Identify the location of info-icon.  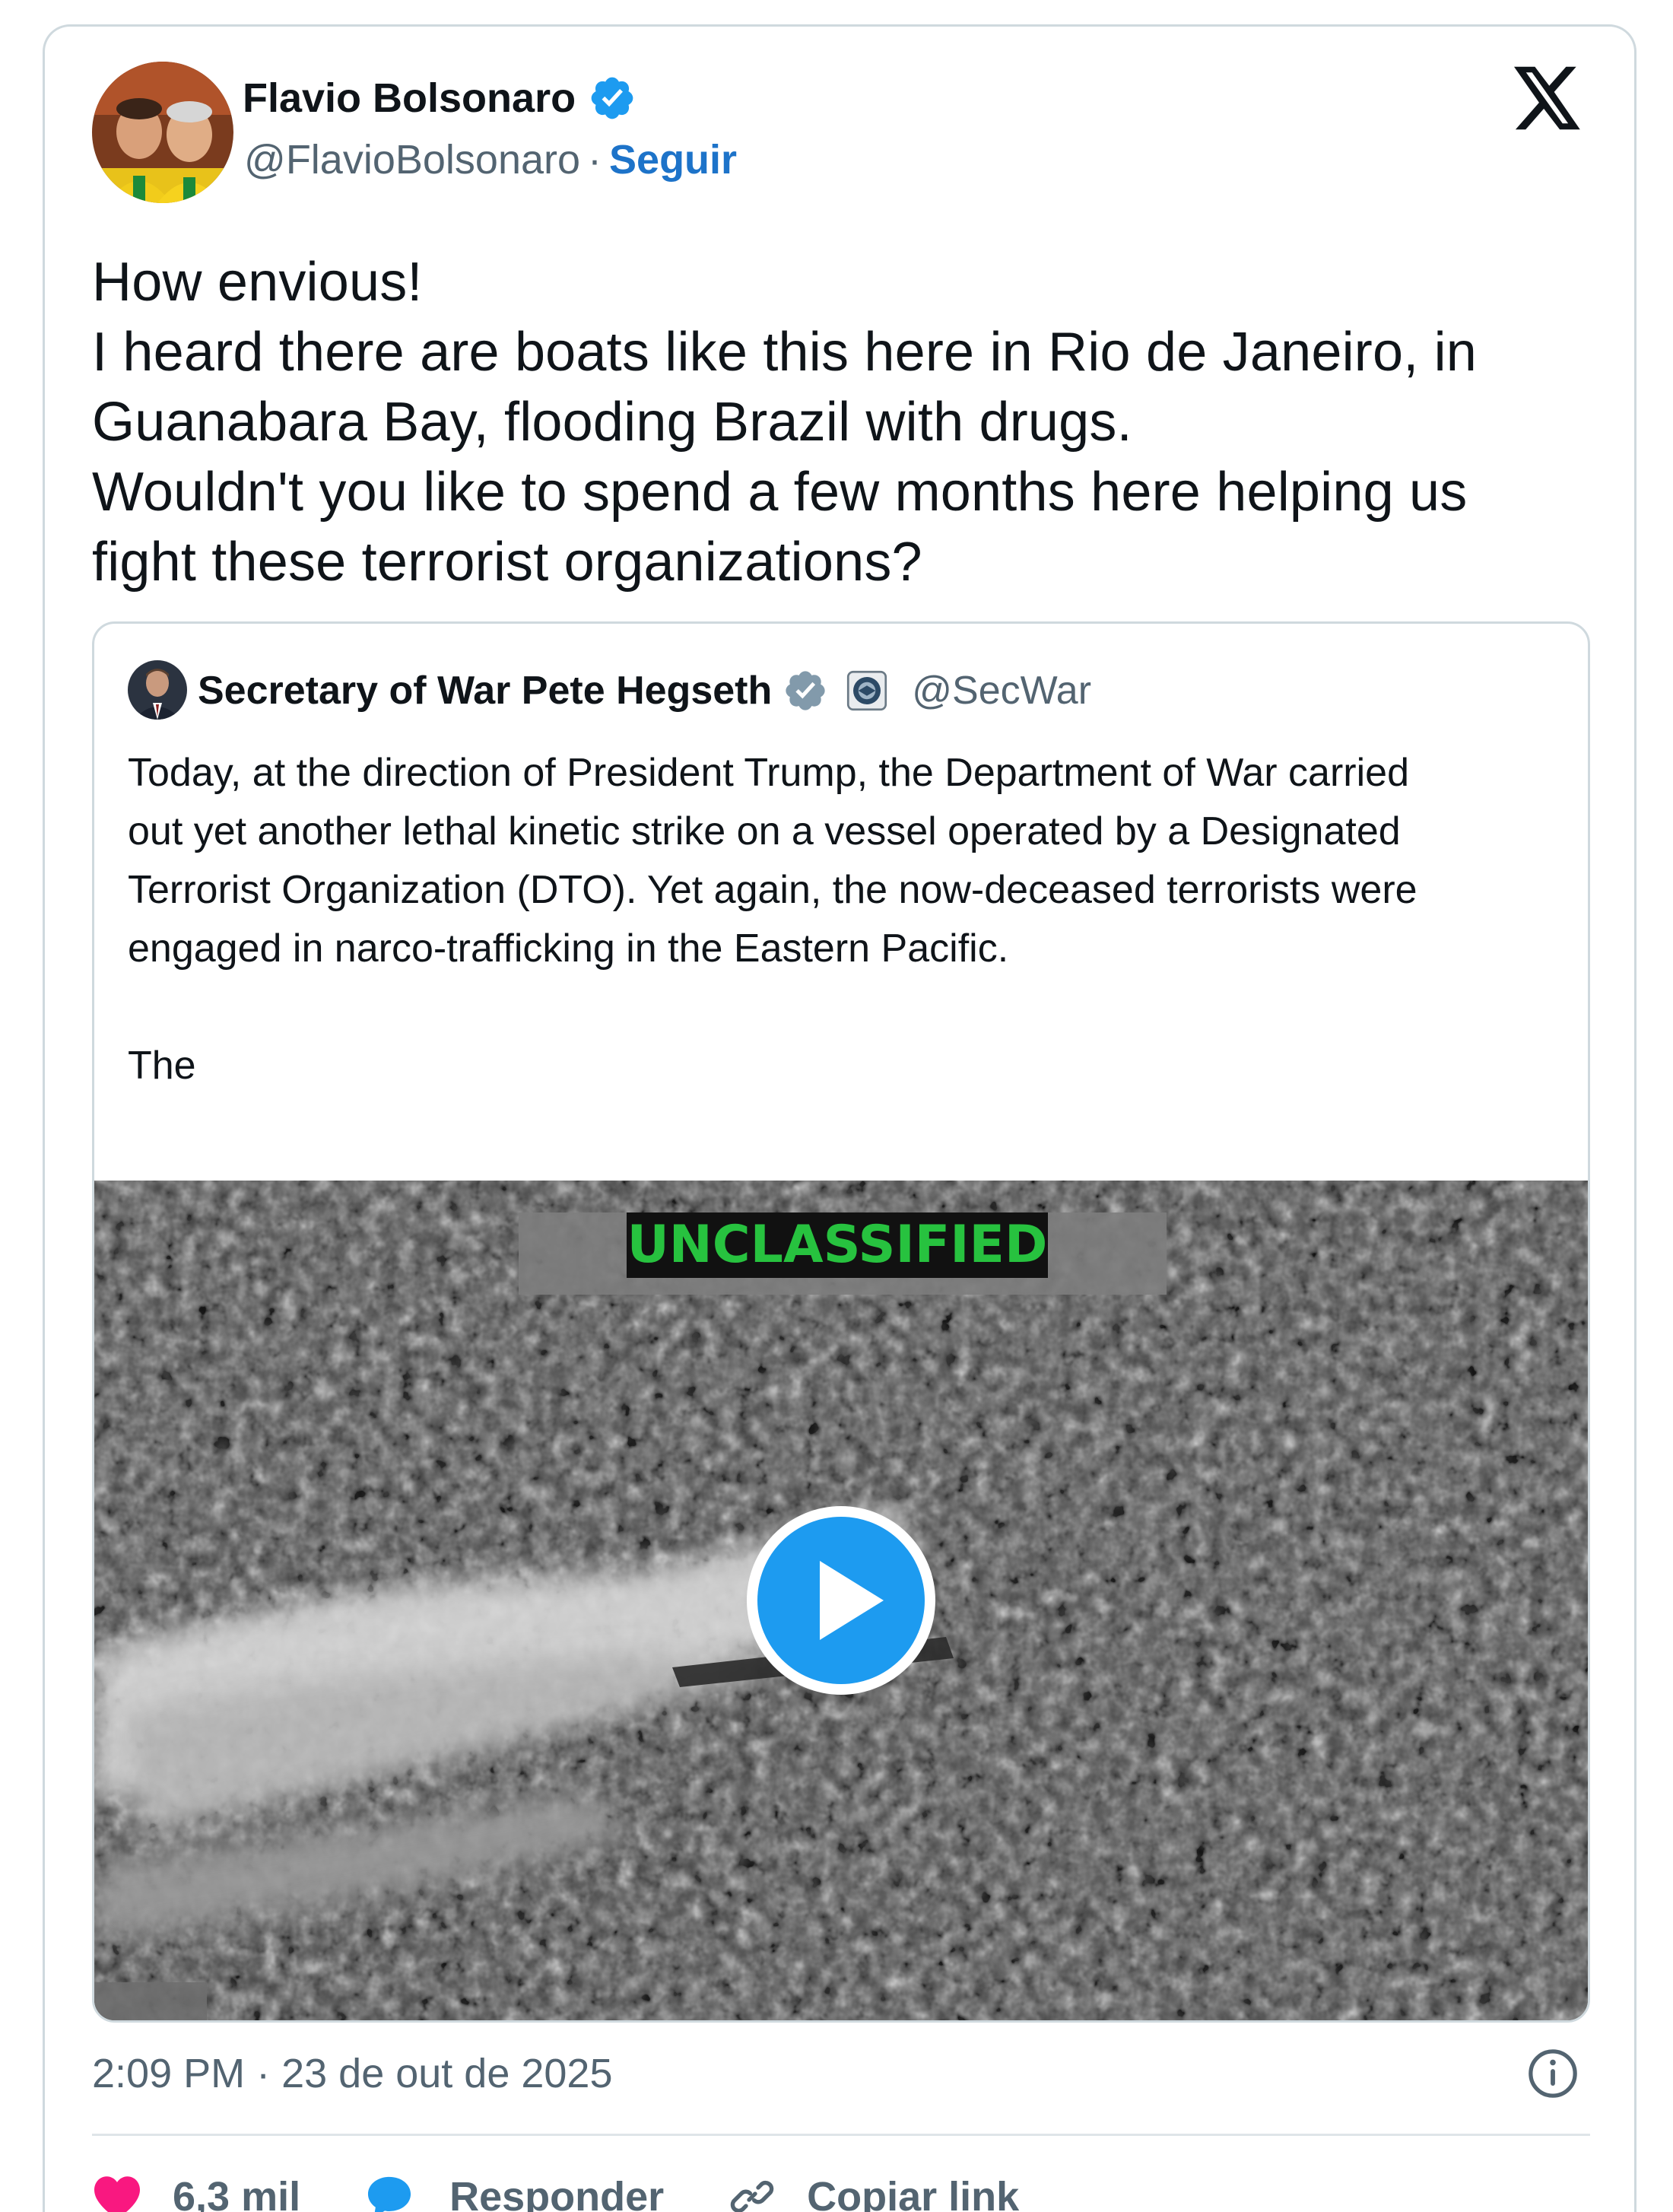
(1553, 2073).